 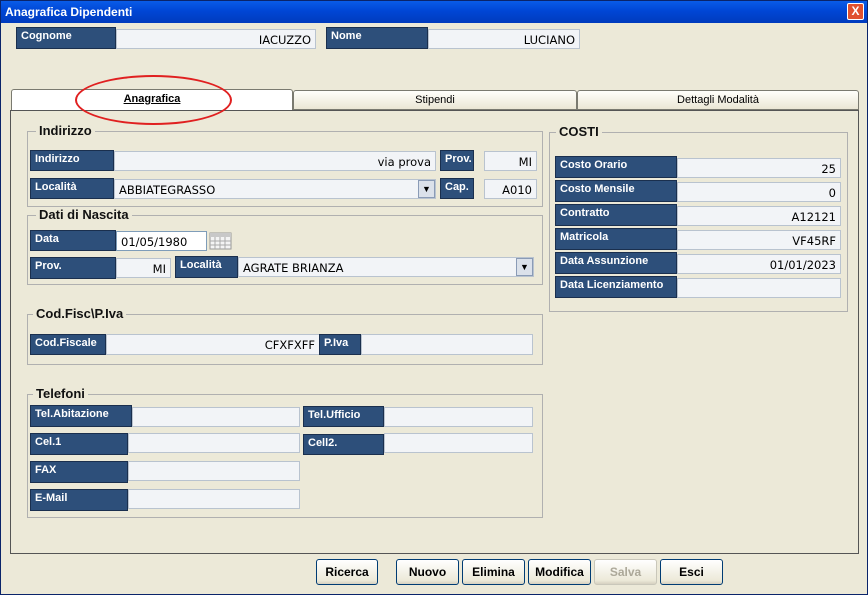 What do you see at coordinates (759, 192) in the screenshot?
I see `costo-mensile-field: 0` at bounding box center [759, 192].